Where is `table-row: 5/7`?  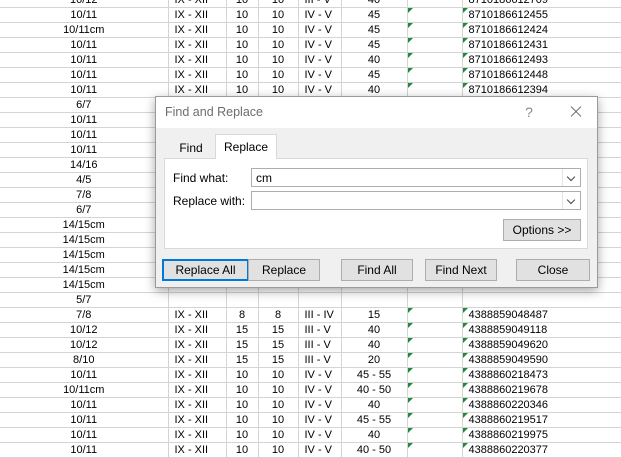 table-row: 5/7 is located at coordinates (310, 300).